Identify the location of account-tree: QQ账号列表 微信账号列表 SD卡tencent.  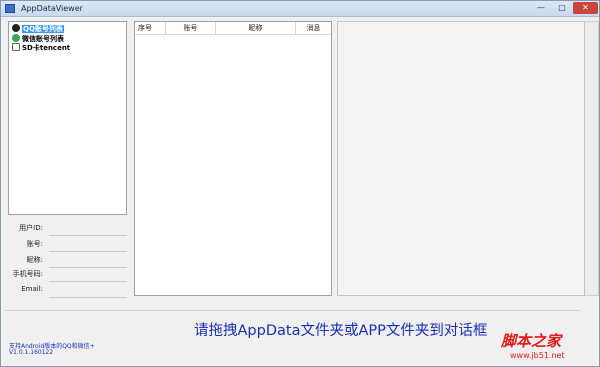
(67, 118).